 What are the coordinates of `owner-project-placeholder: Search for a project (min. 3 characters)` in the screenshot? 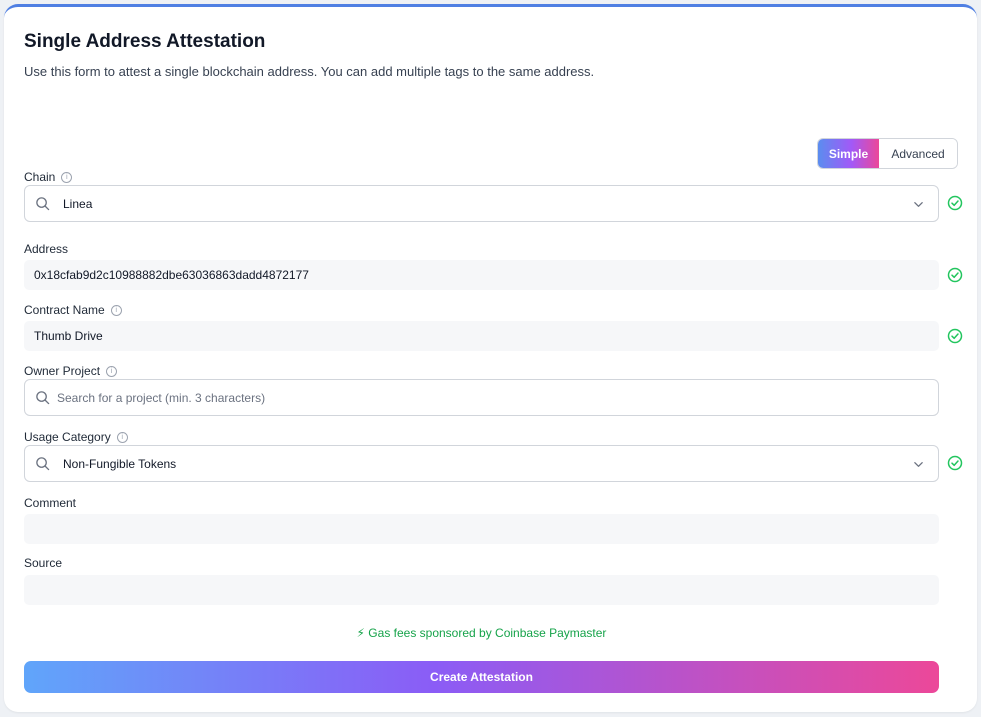 It's located at (161, 397).